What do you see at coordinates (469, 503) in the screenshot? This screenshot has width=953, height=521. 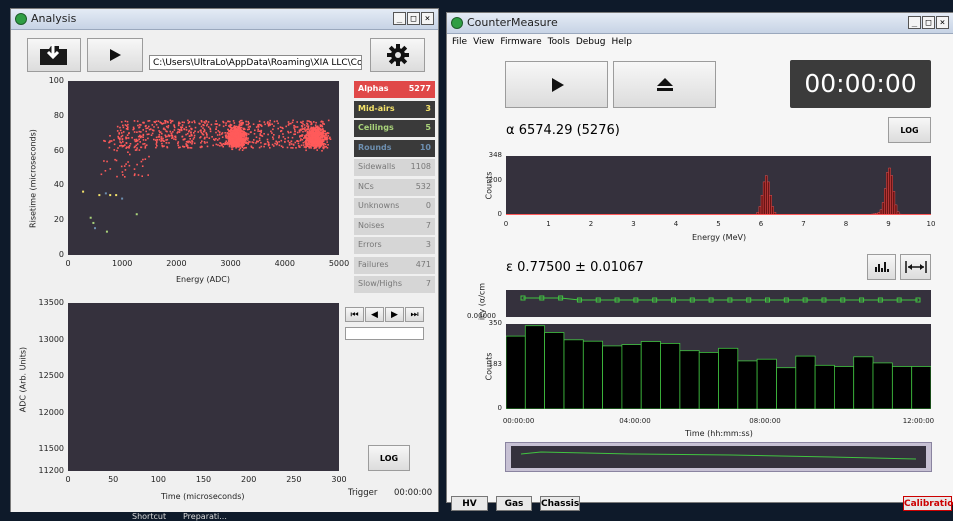 I see `tab-hv: HV` at bounding box center [469, 503].